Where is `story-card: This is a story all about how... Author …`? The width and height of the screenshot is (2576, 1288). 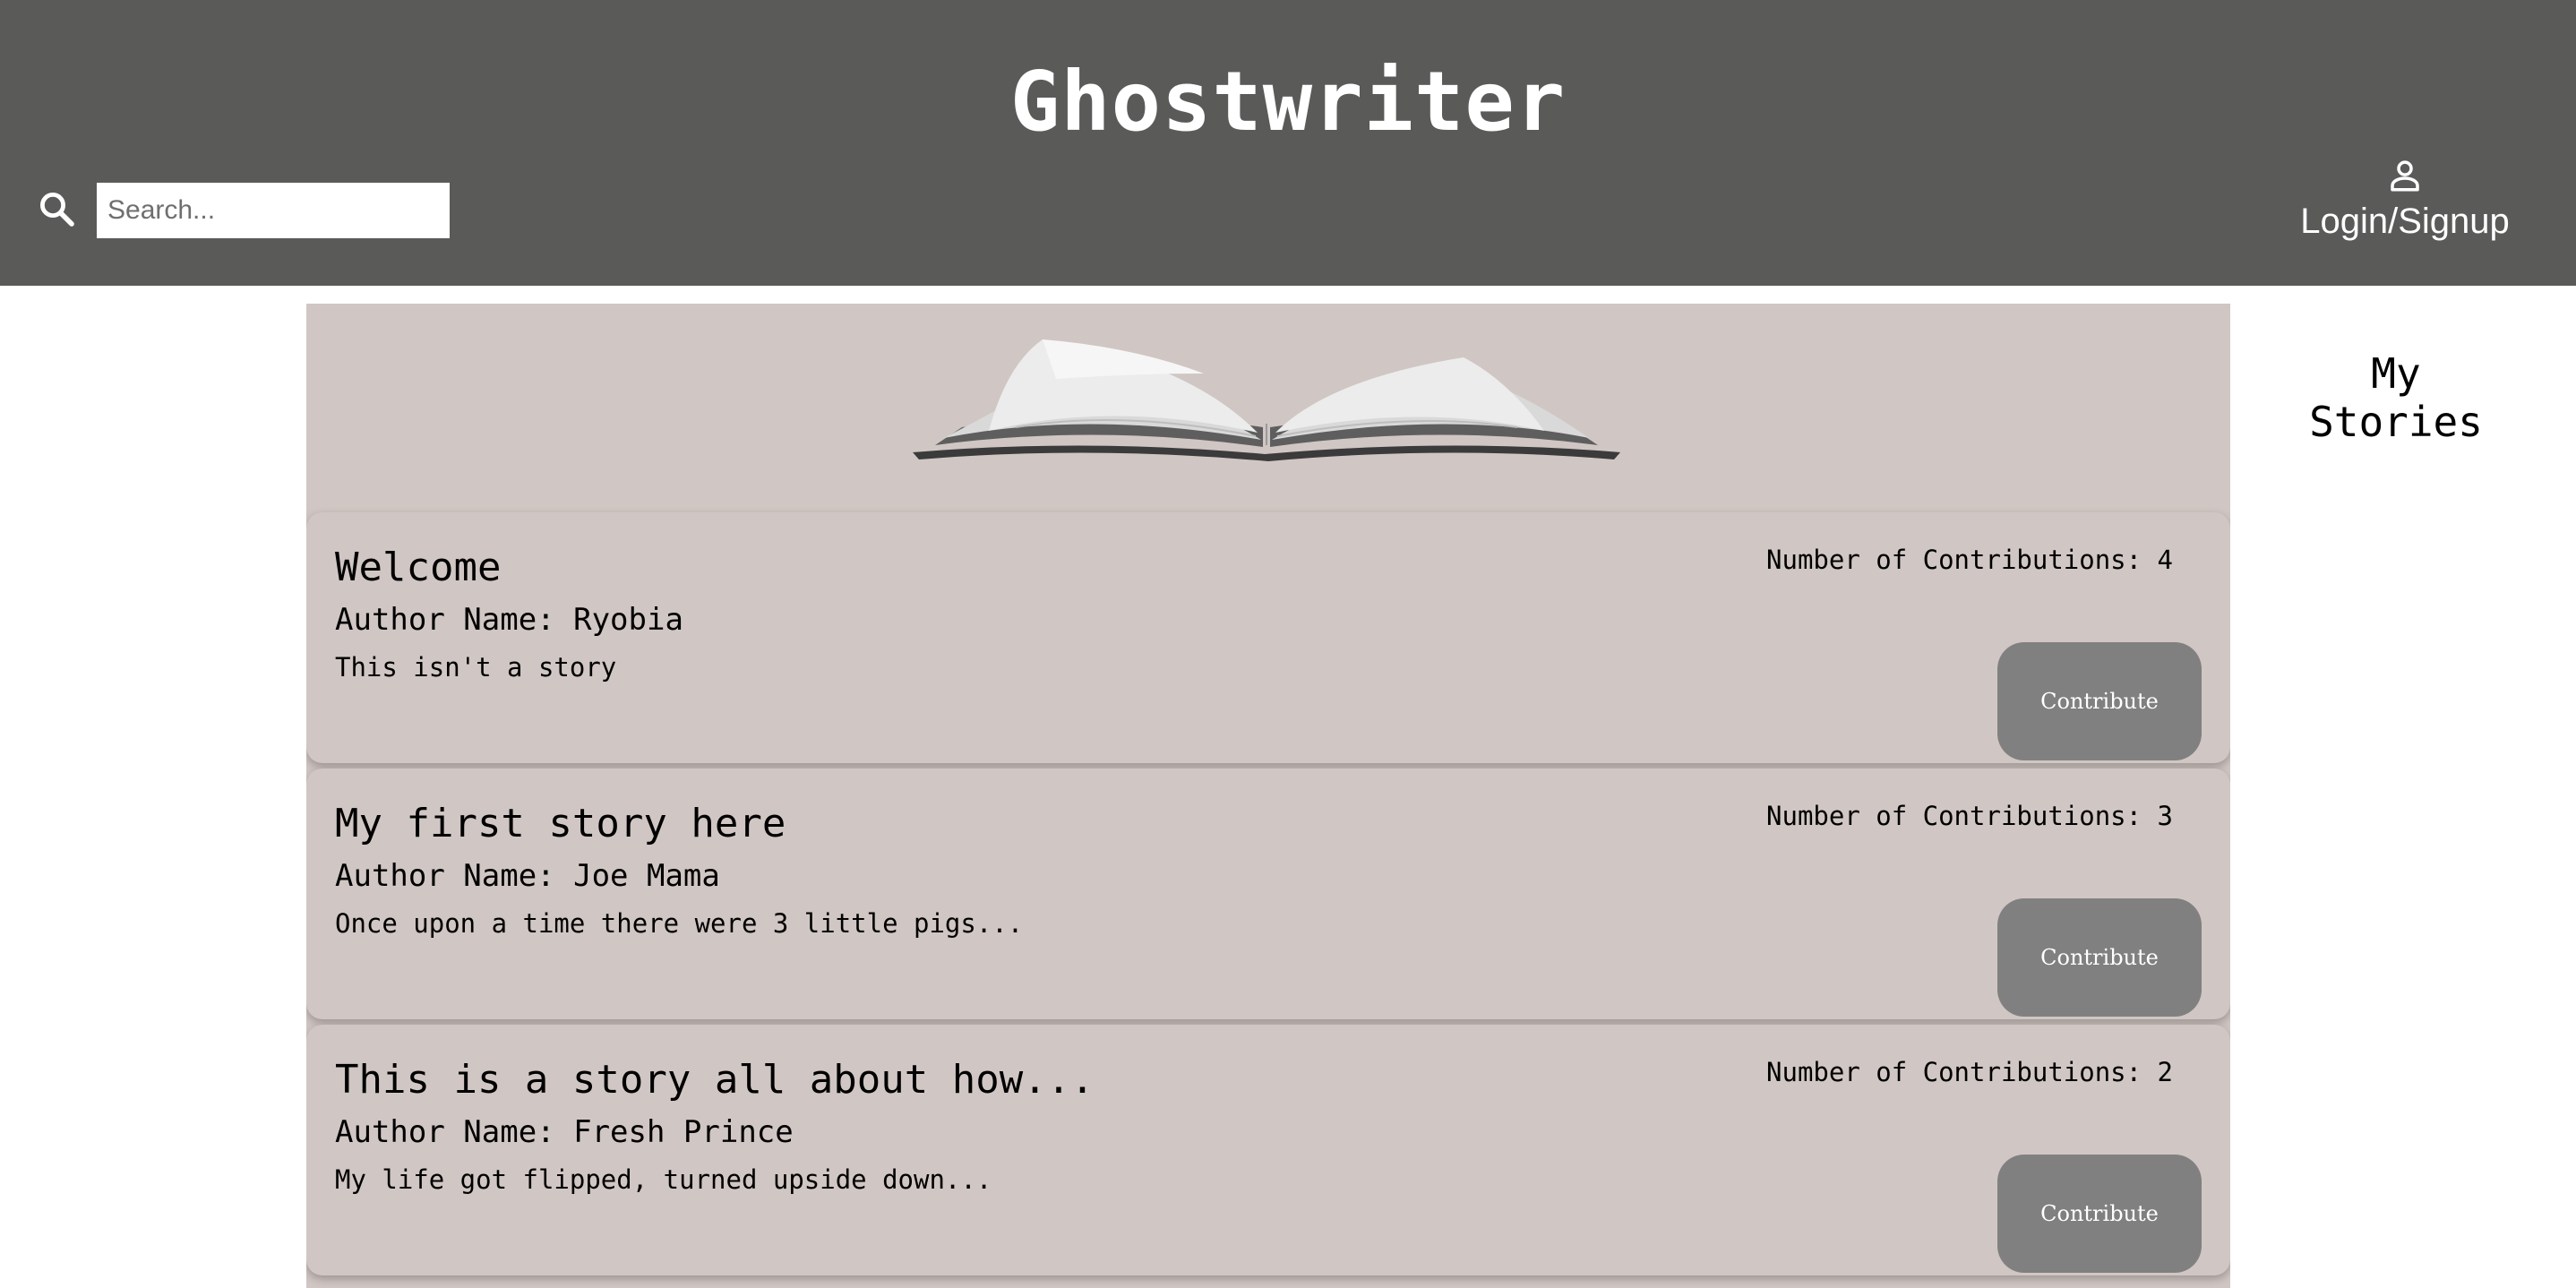 story-card: This is a story all about how... Author … is located at coordinates (1268, 1150).